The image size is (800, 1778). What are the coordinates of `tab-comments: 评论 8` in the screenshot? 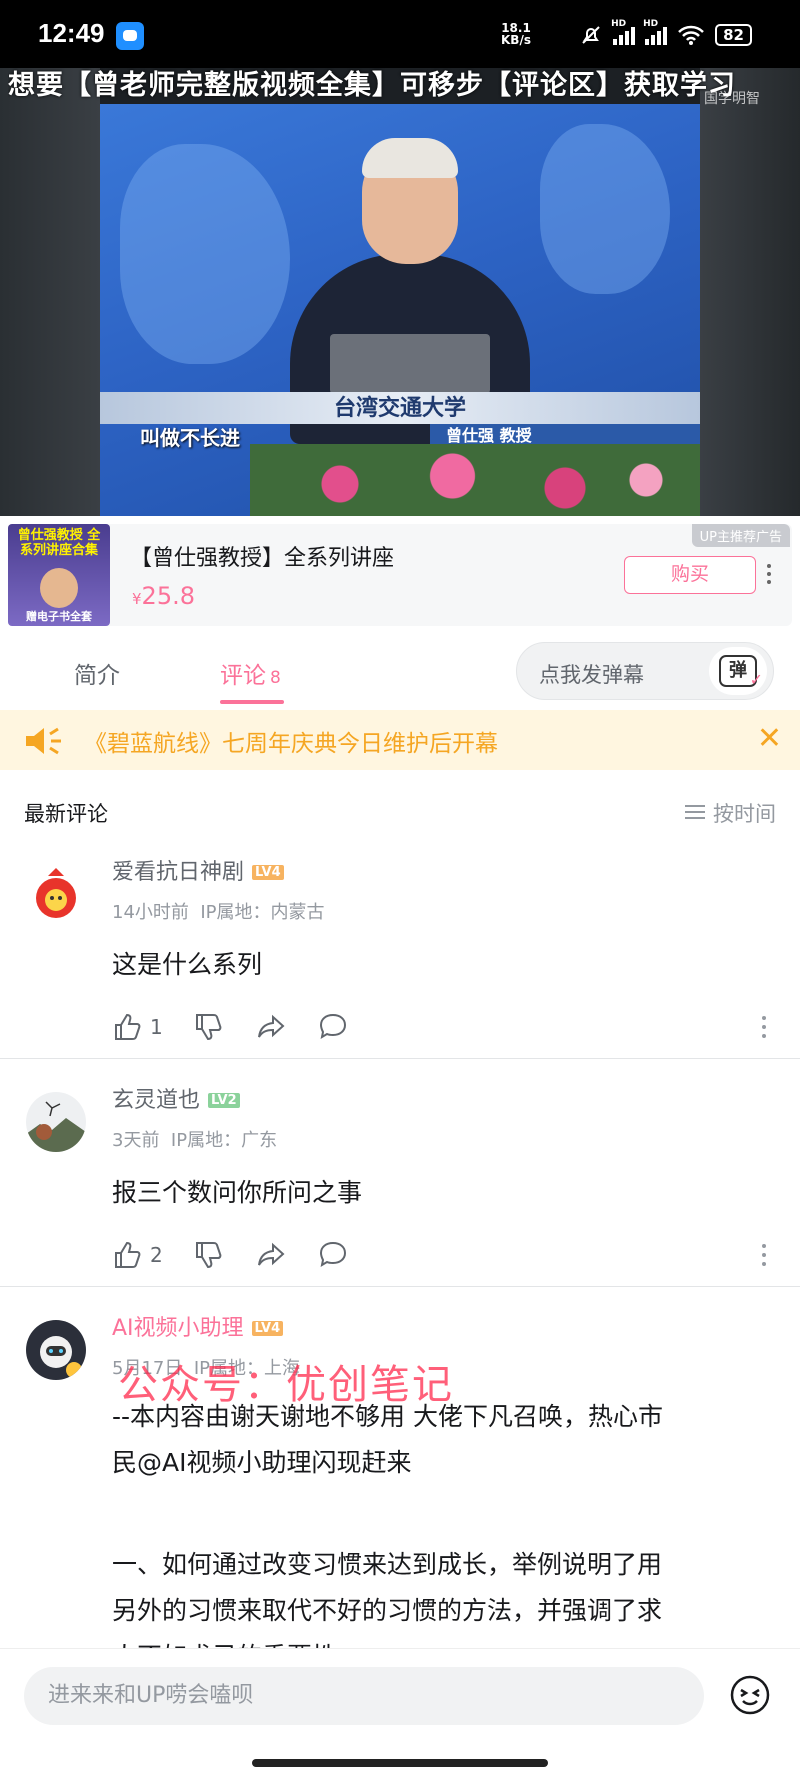 It's located at (250, 673).